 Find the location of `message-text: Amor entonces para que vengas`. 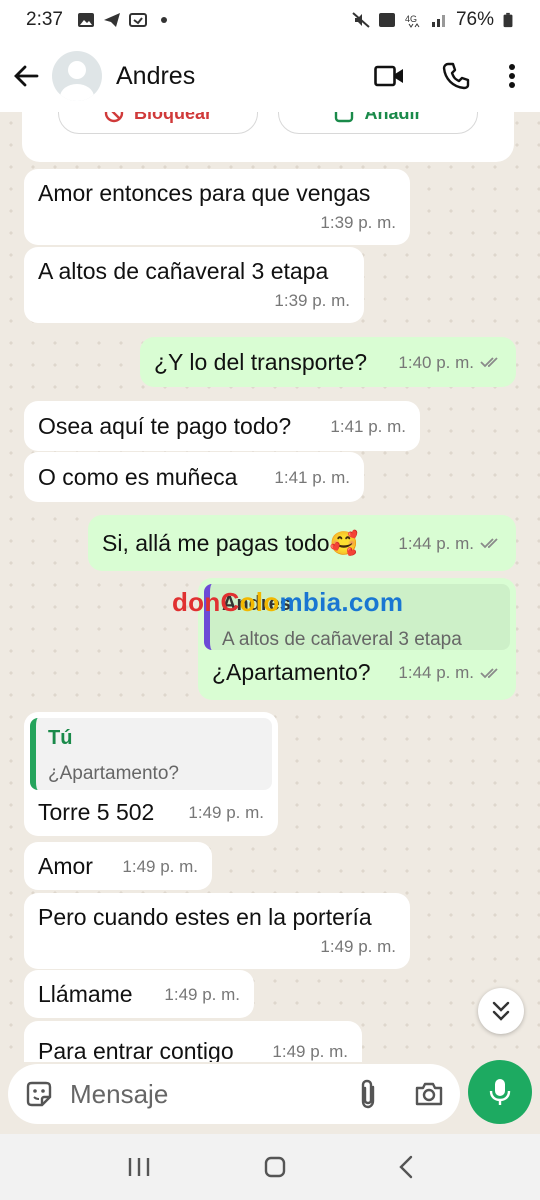

message-text: Amor entonces para que vengas is located at coordinates (204, 193).